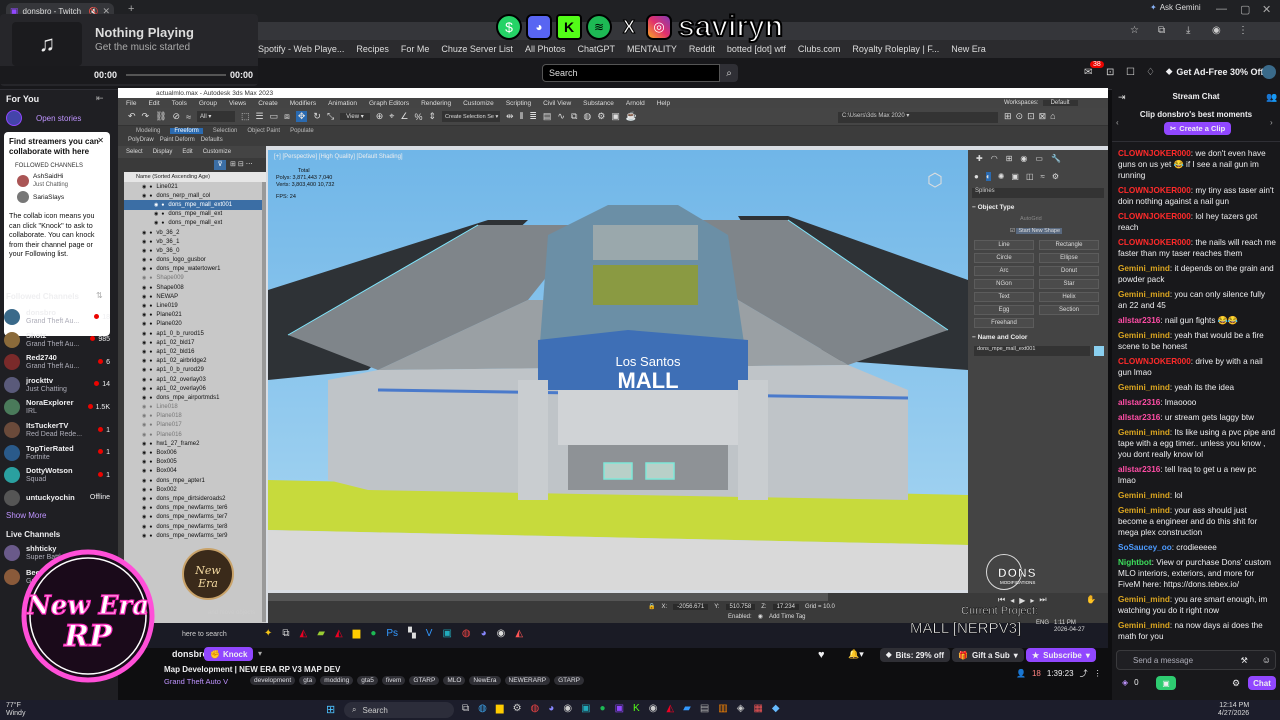  What do you see at coordinates (302, 131) in the screenshot?
I see `ribbon-tab: Populate` at bounding box center [302, 131].